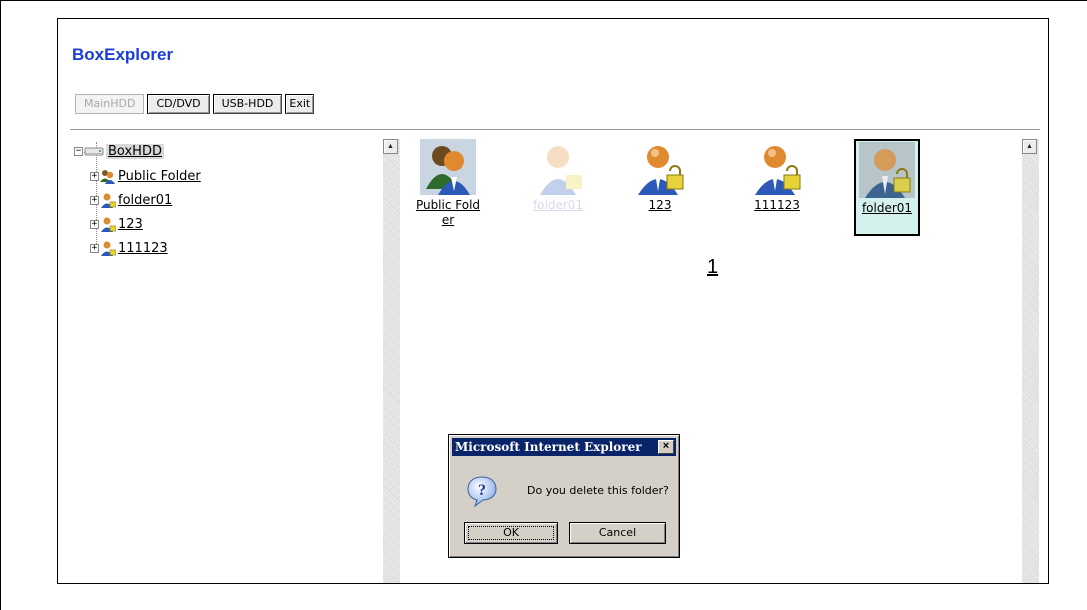 The image size is (1087, 610). I want to click on tree-item-label: folder01, so click(145, 200).